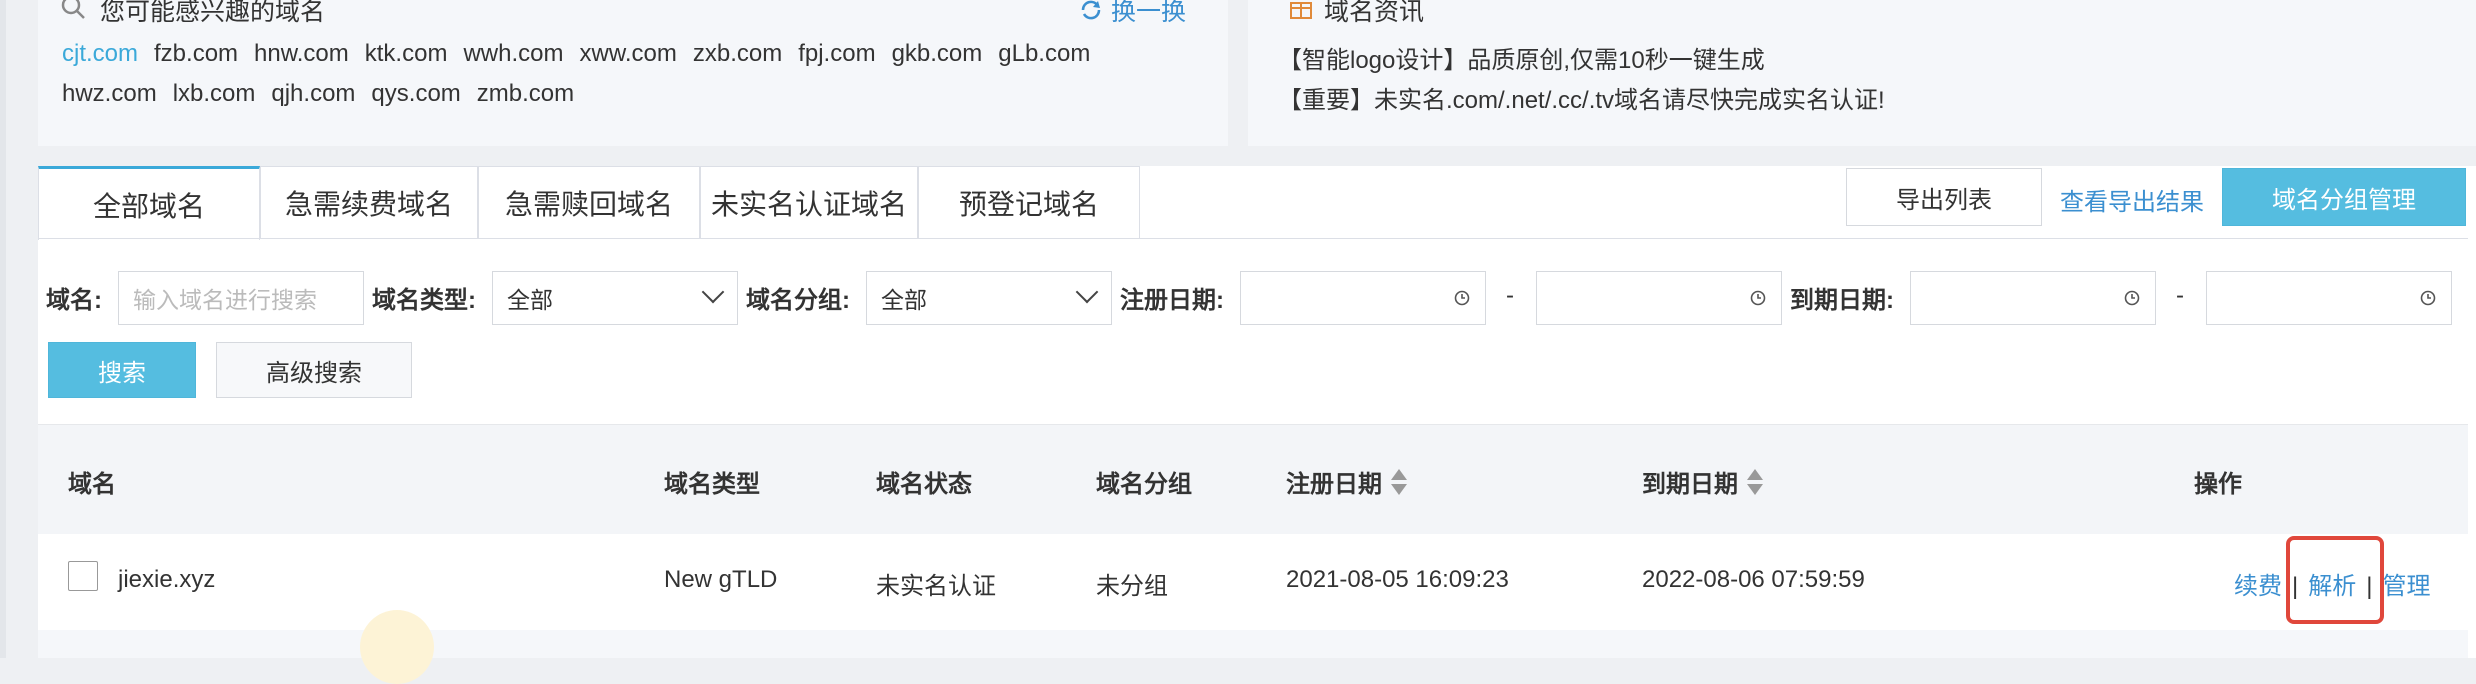 The width and height of the screenshot is (2476, 684). I want to click on suggested-domain-link: zxb.com, so click(737, 53).